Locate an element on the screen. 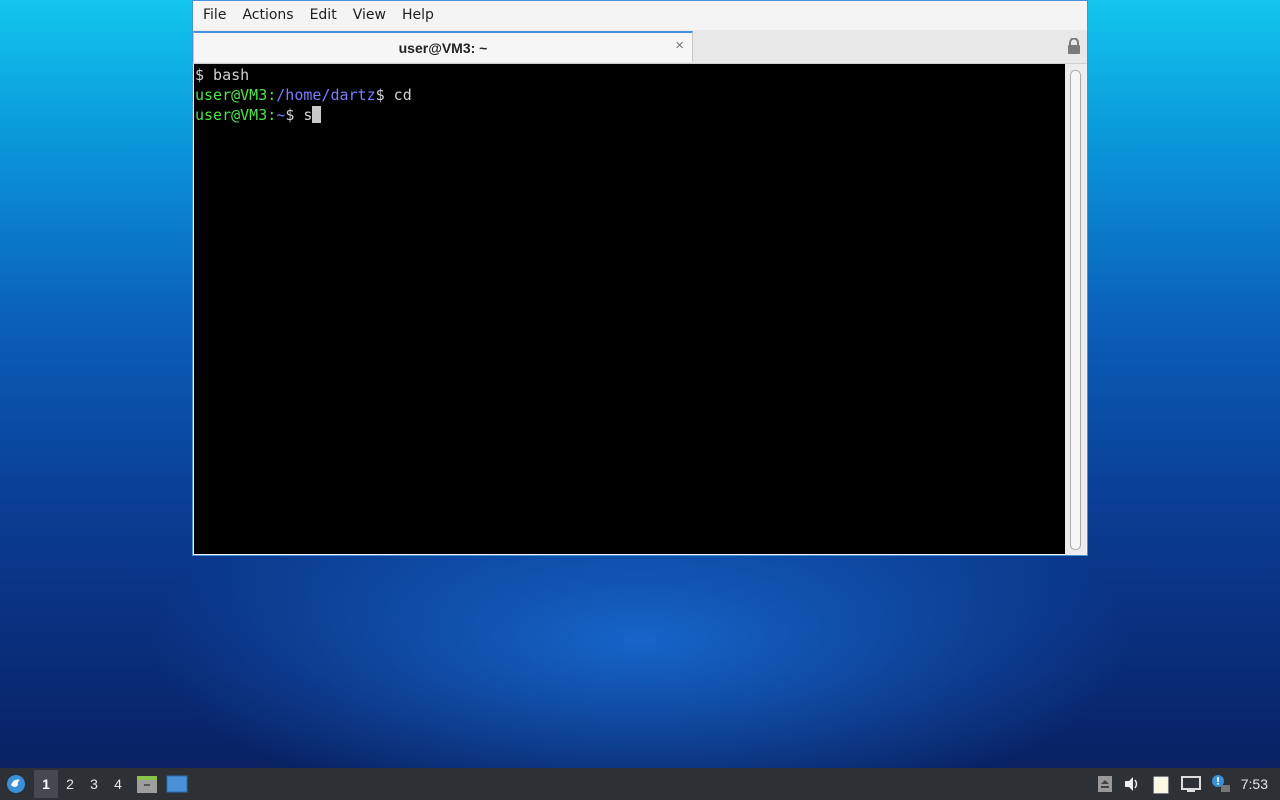  workspace-2: 2 is located at coordinates (70, 784).